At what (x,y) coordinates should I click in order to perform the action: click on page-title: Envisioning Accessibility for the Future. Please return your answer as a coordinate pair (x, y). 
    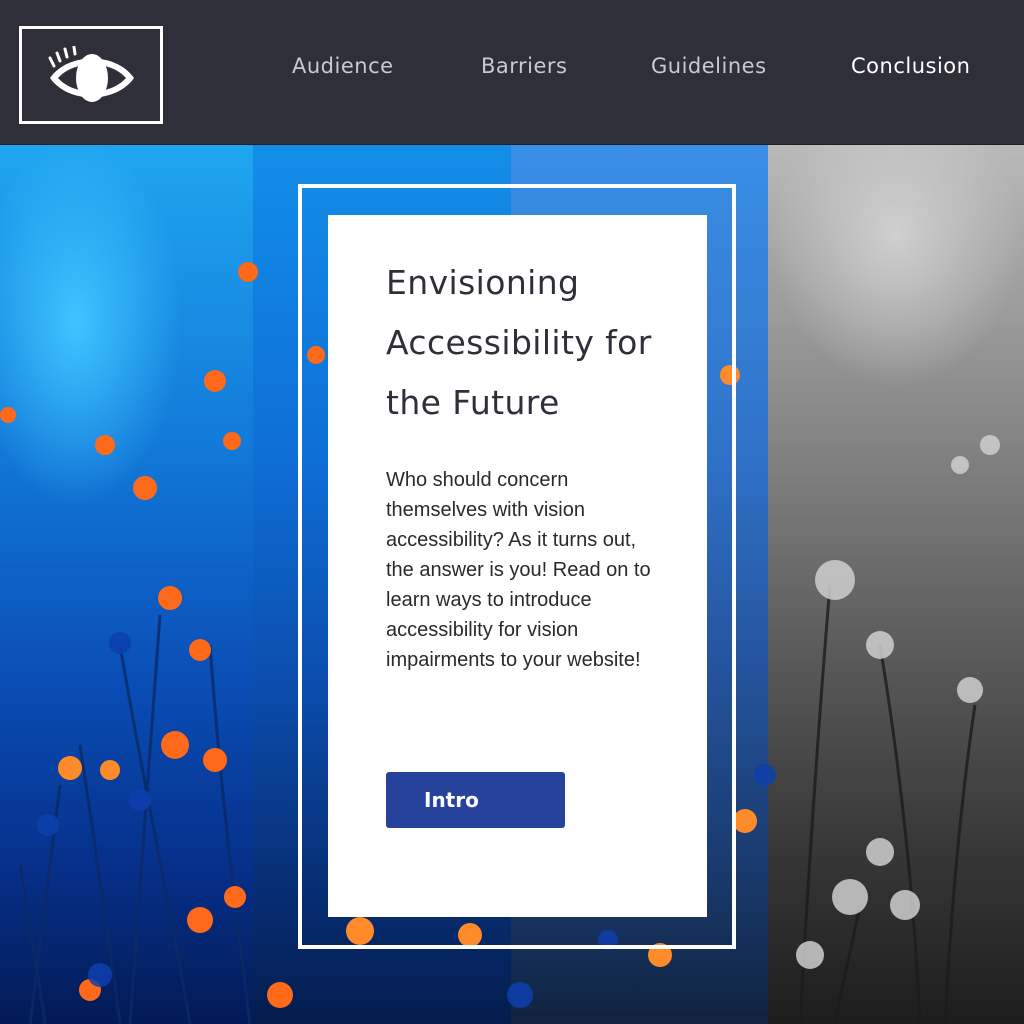
    Looking at the image, I should click on (519, 342).